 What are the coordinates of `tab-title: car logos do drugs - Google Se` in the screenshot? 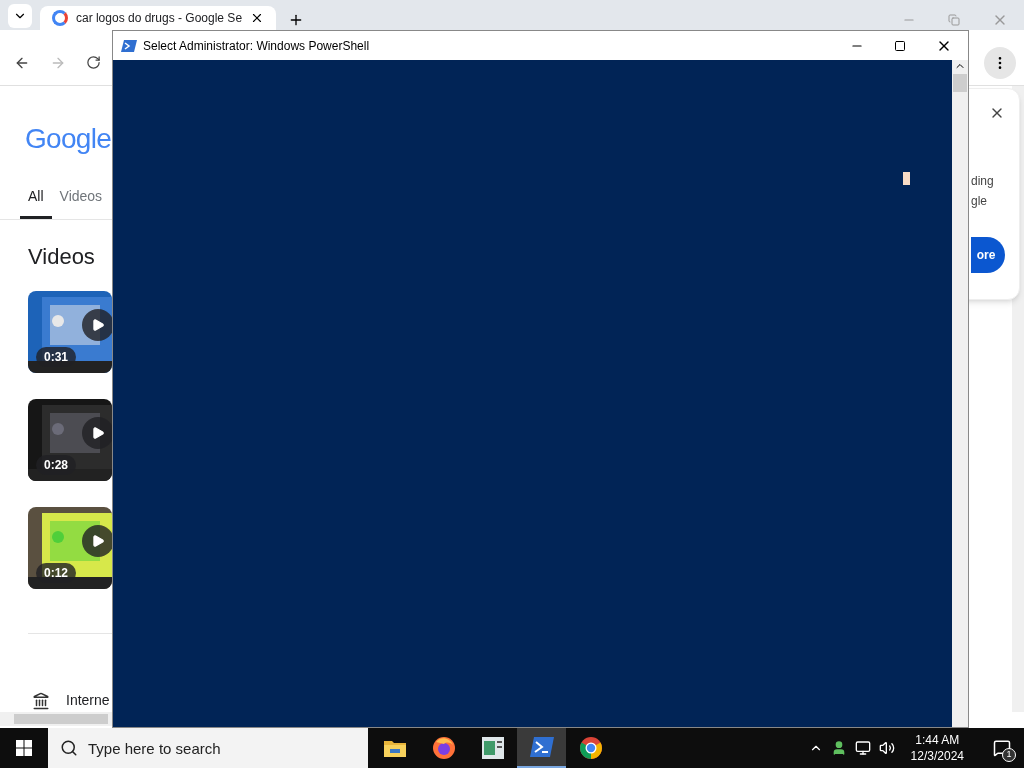 It's located at (159, 18).